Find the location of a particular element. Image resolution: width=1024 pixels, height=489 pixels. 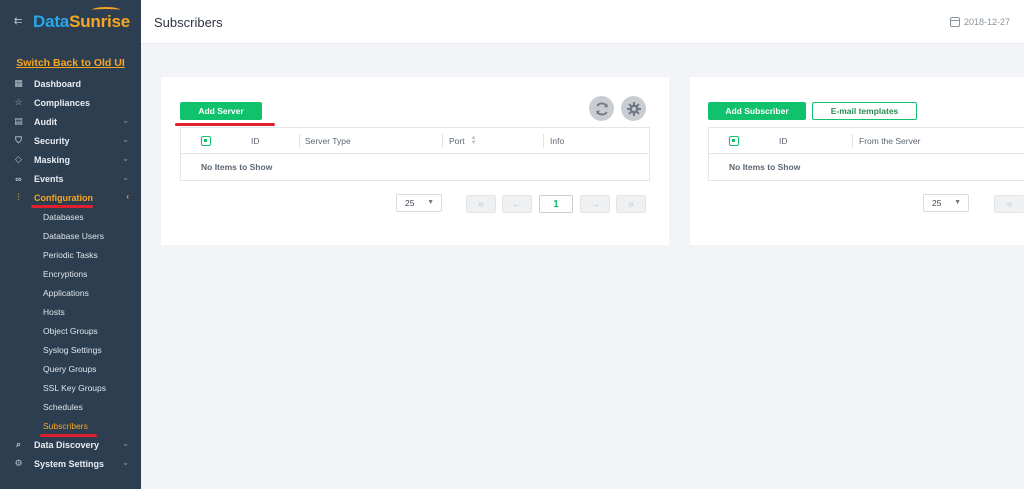

table-header: ID From the Server is located at coordinates (866, 141).